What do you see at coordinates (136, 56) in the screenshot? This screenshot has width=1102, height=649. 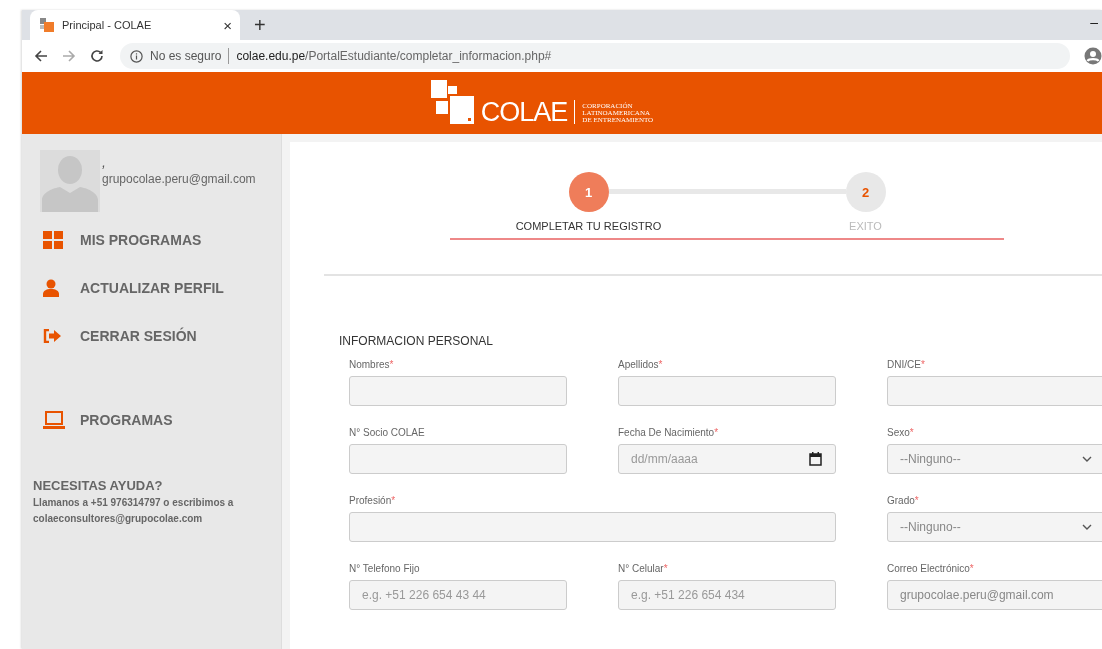 I see `info-icon` at bounding box center [136, 56].